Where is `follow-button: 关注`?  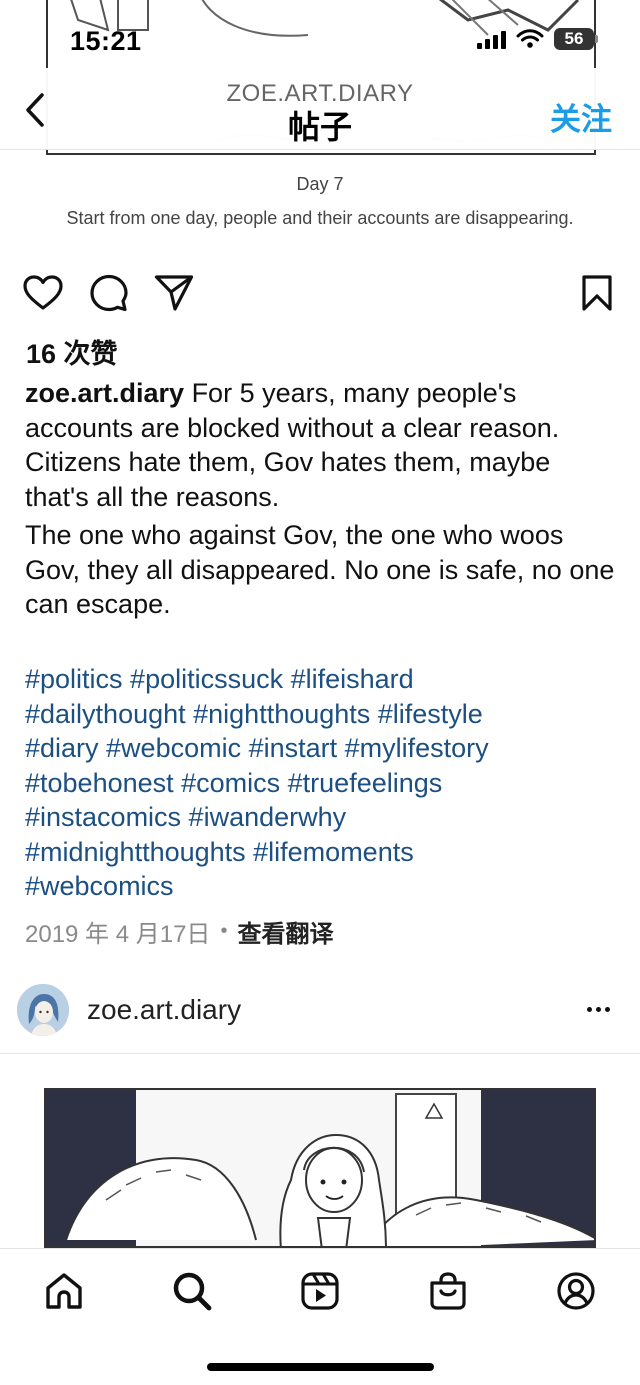 follow-button: 关注 is located at coordinates (581, 116).